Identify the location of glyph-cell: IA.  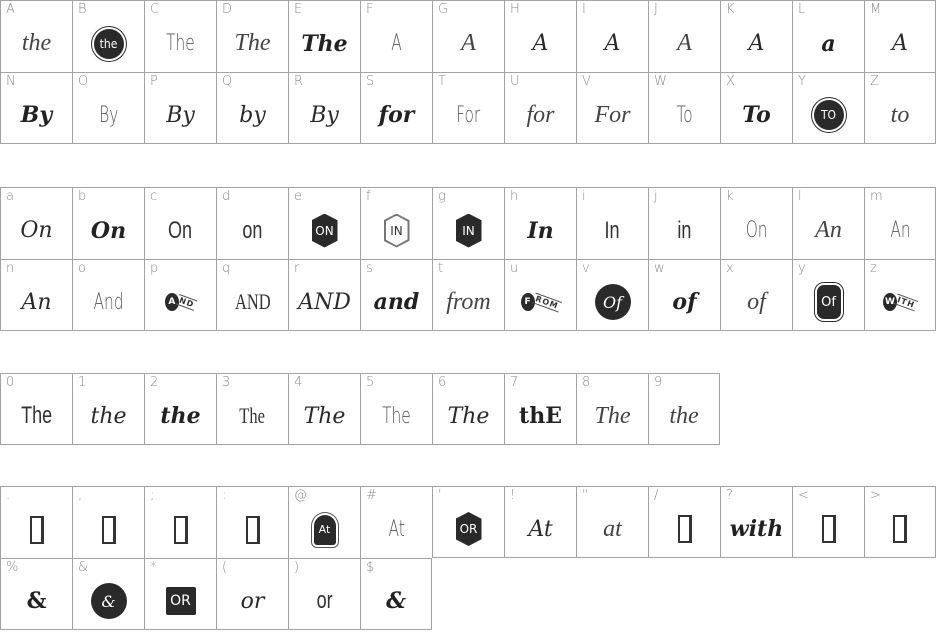
(612, 36).